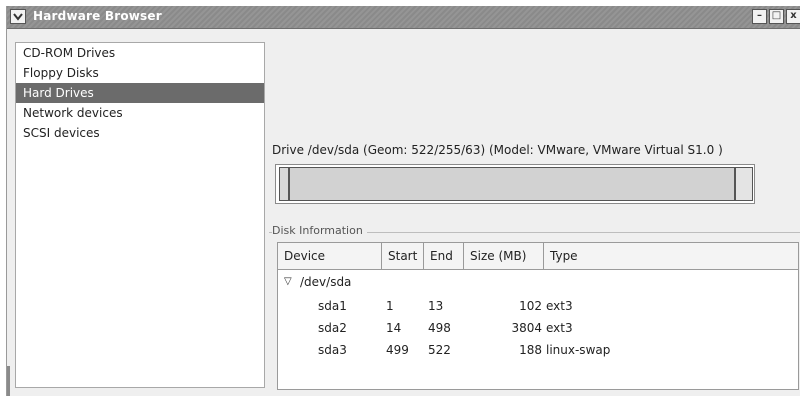 The width and height of the screenshot is (800, 396). I want to click on device-name: /dev/sda, so click(326, 282).